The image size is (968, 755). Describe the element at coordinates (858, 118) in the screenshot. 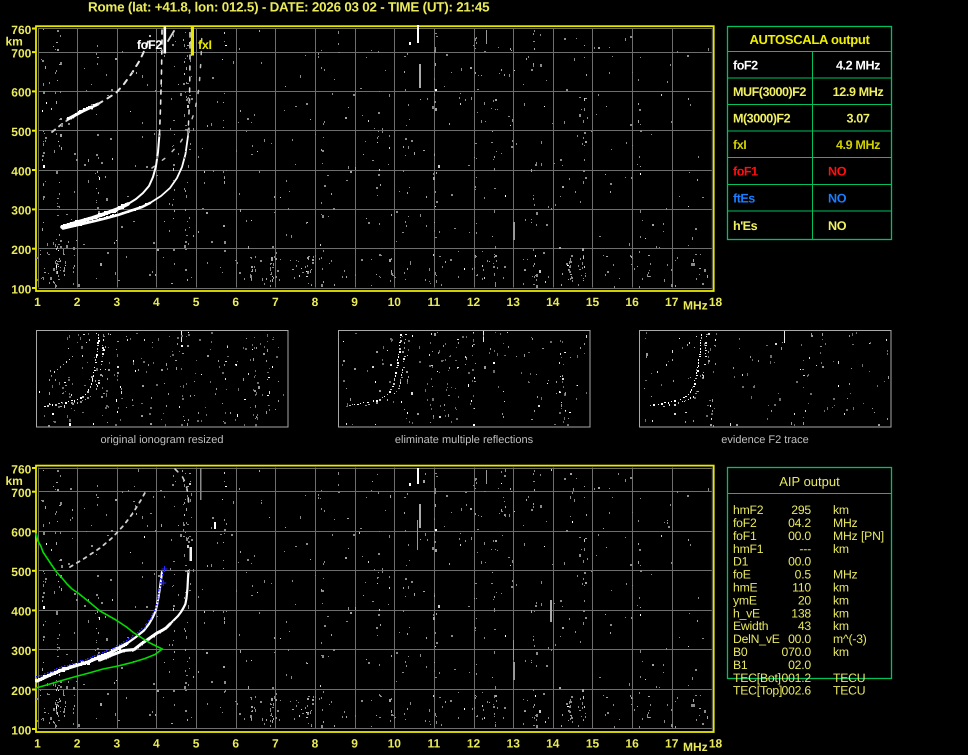

I see `svg-text: 3.07` at that location.